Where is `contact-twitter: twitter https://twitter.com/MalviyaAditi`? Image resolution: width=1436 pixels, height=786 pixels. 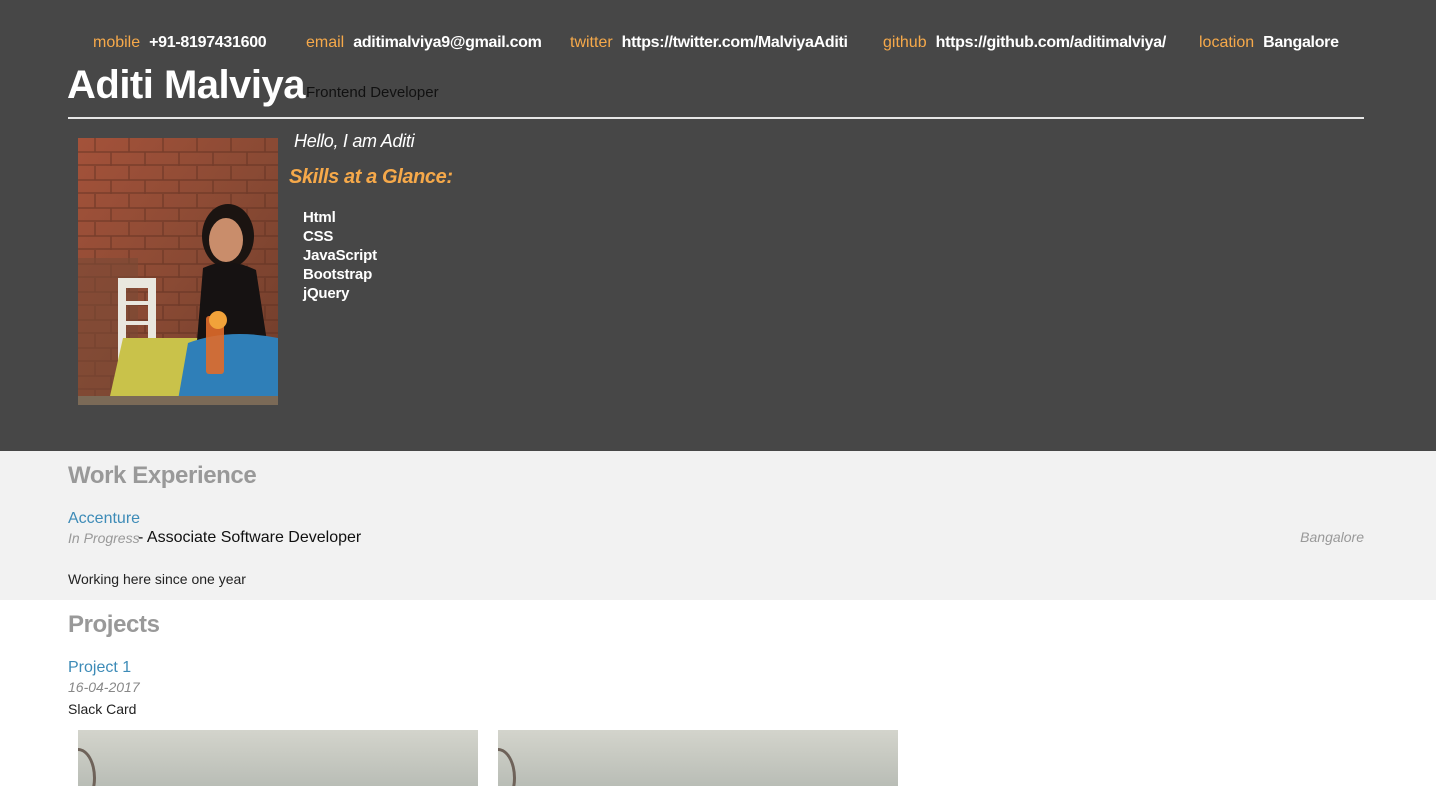
contact-twitter: twitter https://twitter.com/MalviyaAditi is located at coordinates (709, 43).